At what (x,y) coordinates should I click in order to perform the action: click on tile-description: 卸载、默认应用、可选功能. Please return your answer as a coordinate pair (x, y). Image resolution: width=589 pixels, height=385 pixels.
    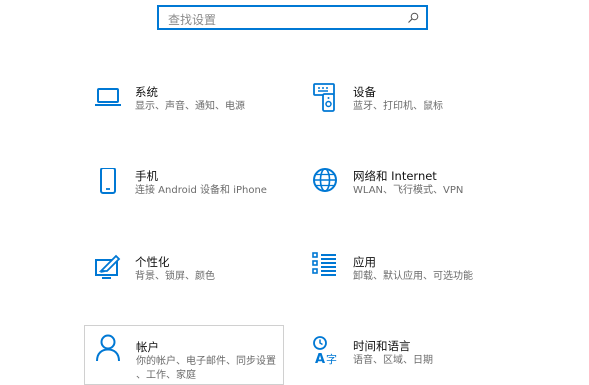
    Looking at the image, I should click on (413, 276).